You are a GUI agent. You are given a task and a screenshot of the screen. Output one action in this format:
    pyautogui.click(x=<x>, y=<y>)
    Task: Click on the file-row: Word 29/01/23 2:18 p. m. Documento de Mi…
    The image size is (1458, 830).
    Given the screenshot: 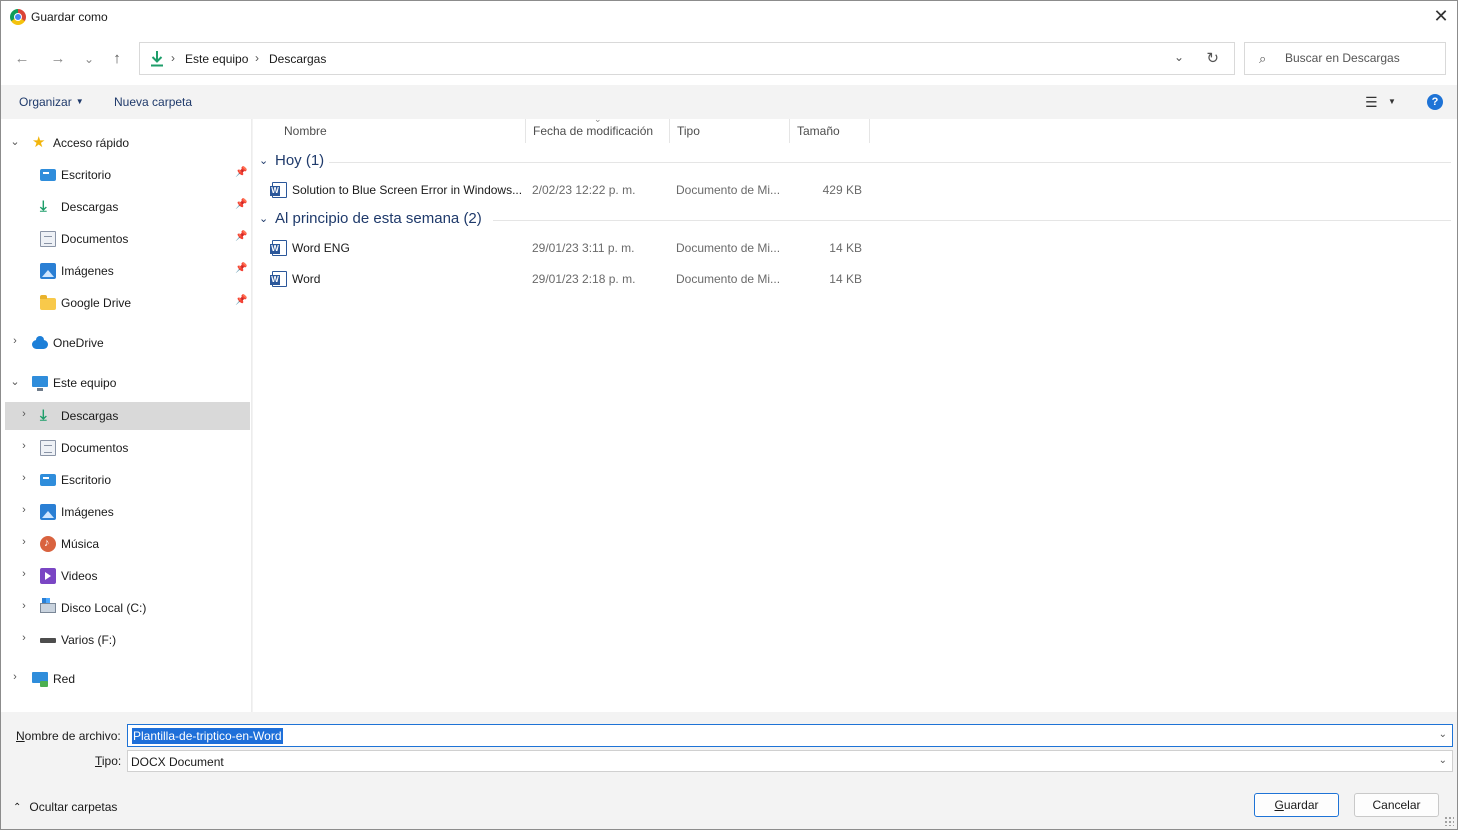 What is the action you would take?
    pyautogui.click(x=569, y=279)
    